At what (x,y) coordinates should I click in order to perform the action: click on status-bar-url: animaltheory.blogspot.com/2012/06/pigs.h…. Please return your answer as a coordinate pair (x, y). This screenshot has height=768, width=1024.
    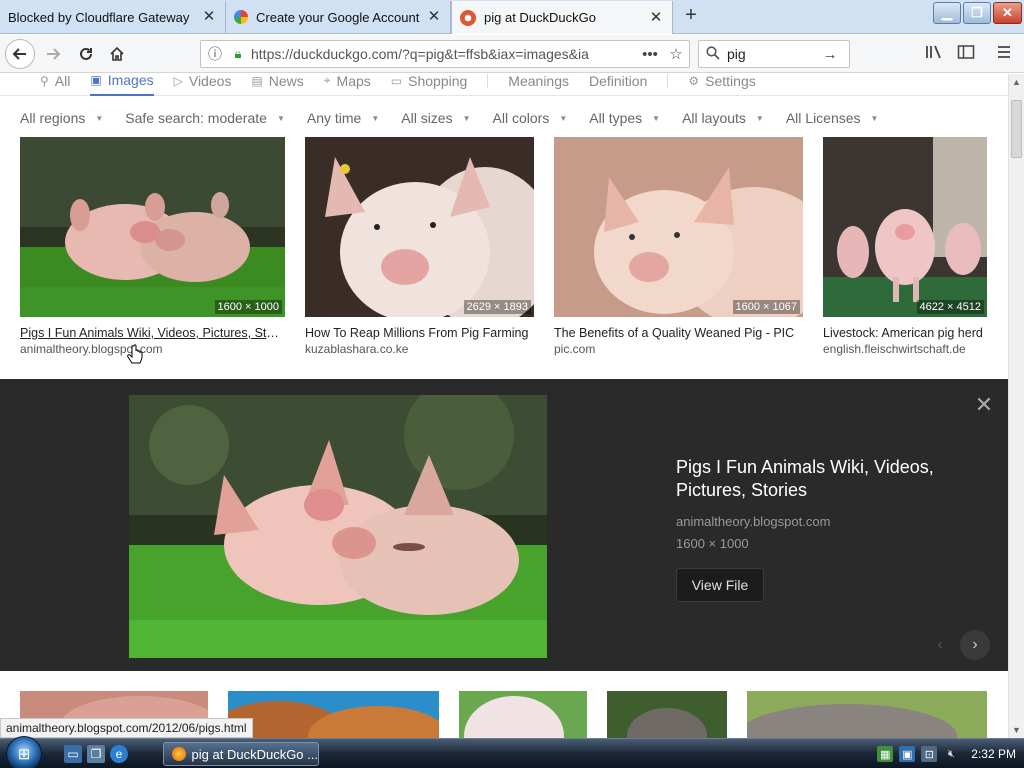
    Looking at the image, I should click on (126, 728).